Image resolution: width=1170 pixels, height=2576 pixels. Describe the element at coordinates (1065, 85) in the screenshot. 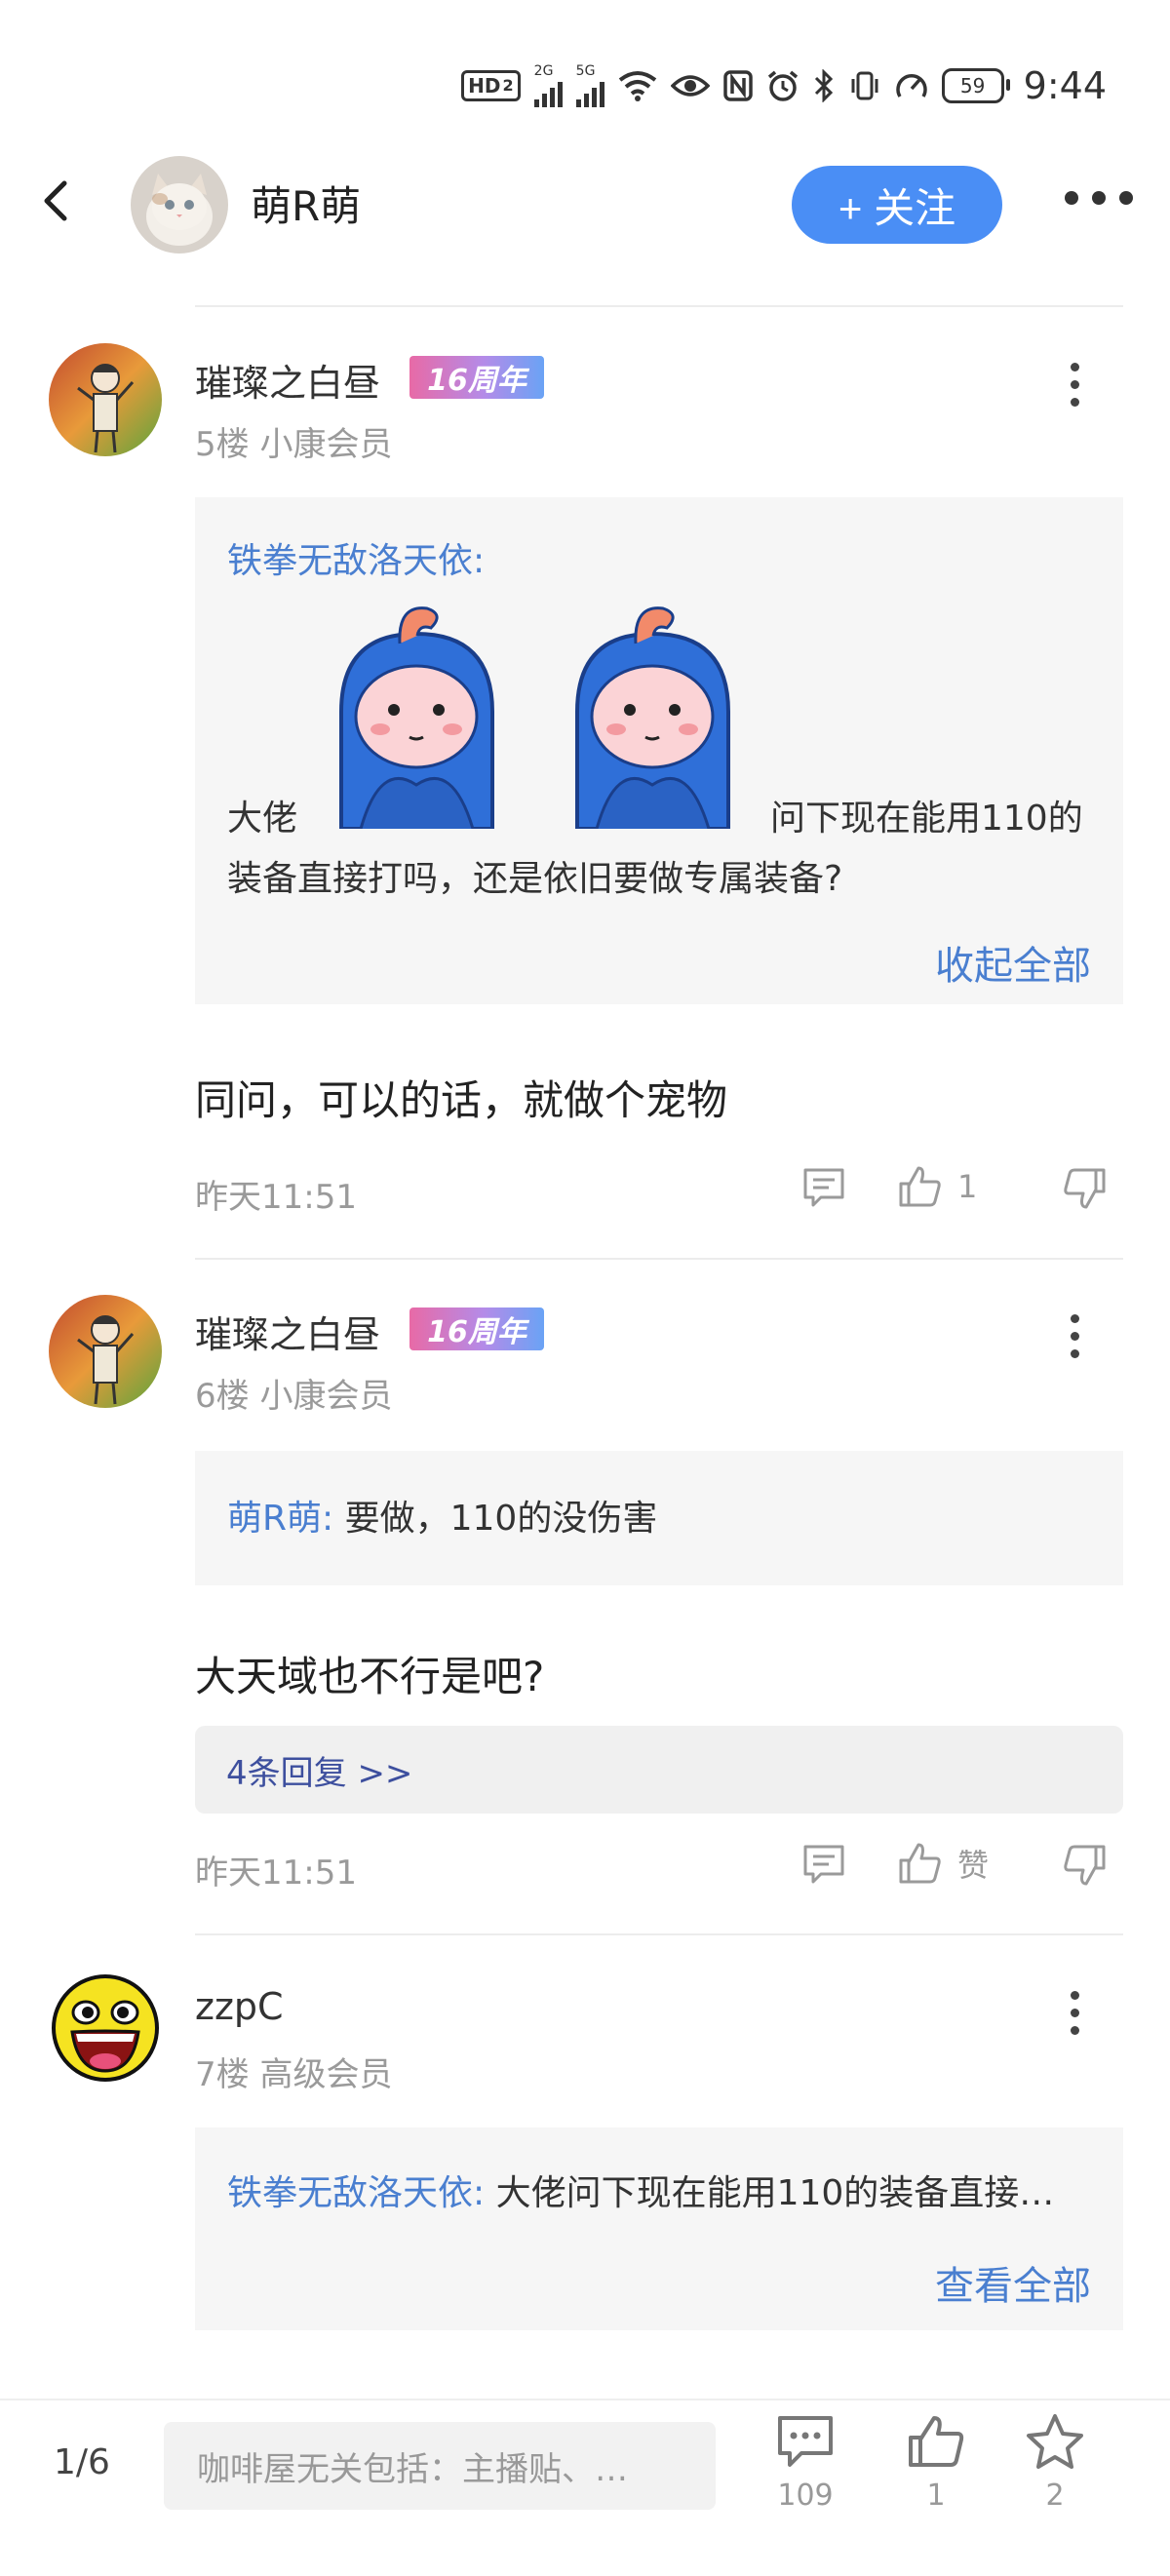

I see `clock: 9:44` at that location.